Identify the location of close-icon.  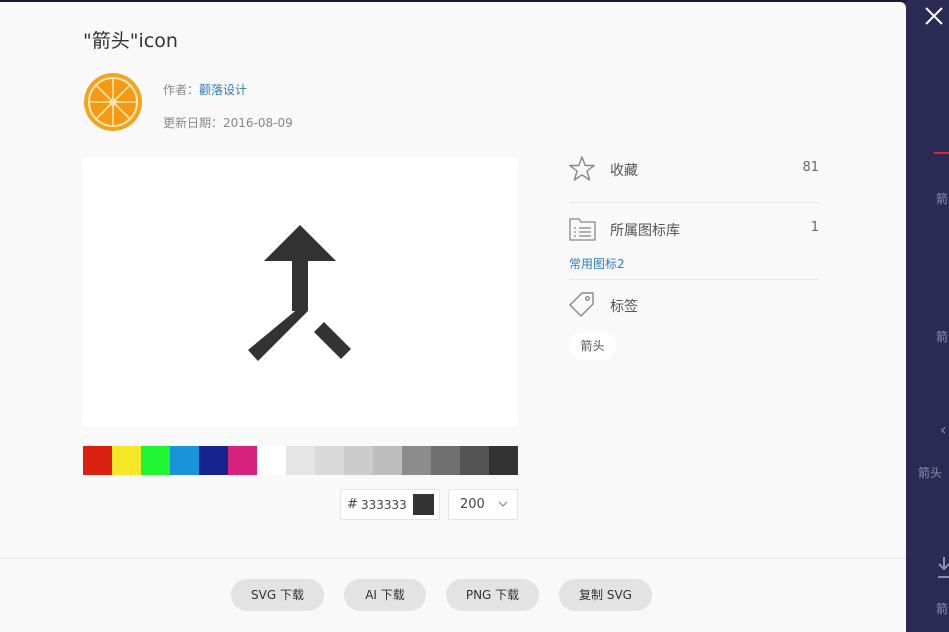
(934, 16).